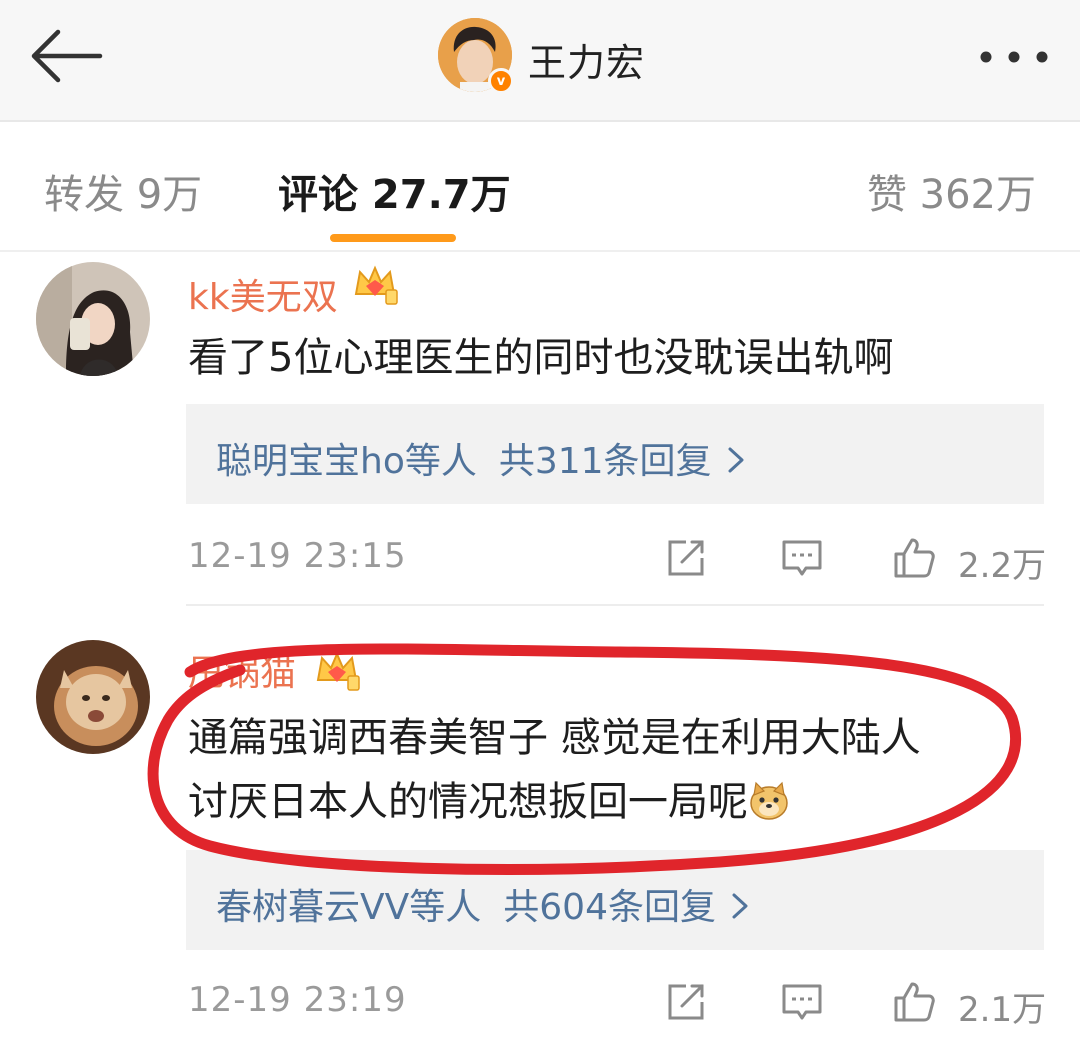 This screenshot has width=1080, height=1046. I want to click on more-button, so click(1016, 57).